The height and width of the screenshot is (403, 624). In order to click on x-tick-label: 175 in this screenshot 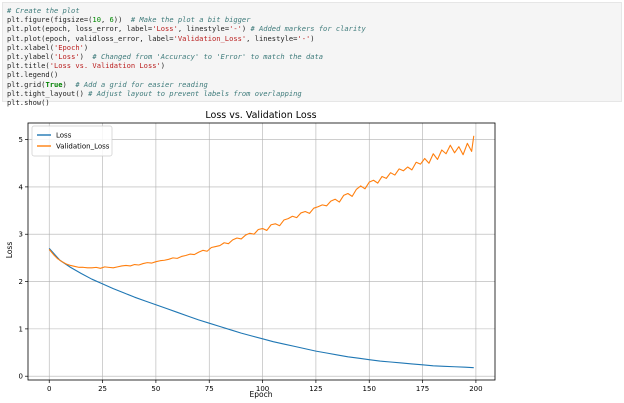, I will do `click(422, 389)`.